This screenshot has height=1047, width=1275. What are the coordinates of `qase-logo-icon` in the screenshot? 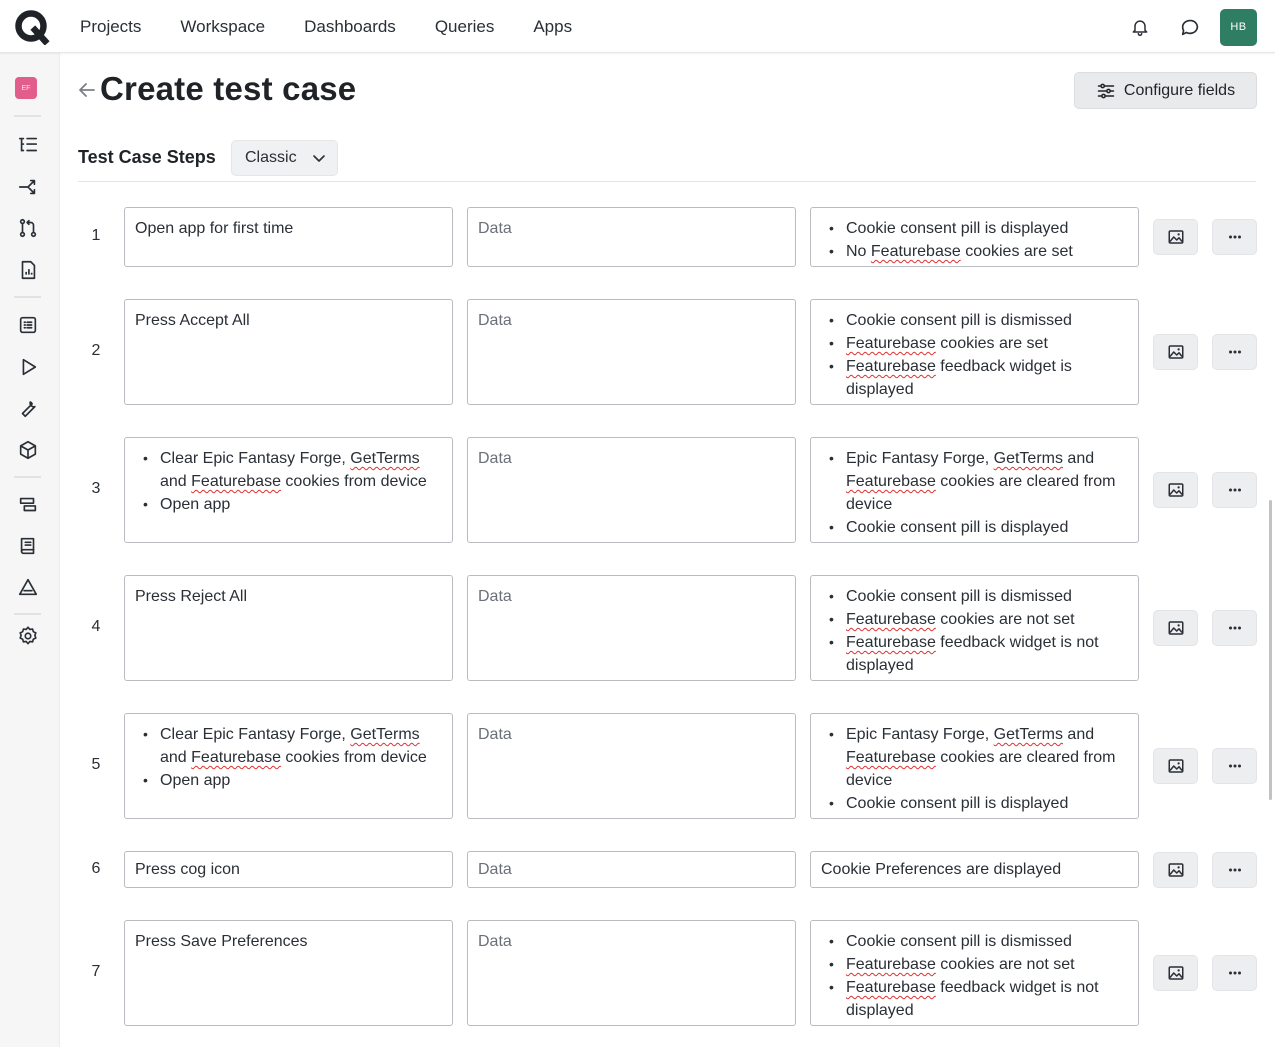 It's located at (32, 27).